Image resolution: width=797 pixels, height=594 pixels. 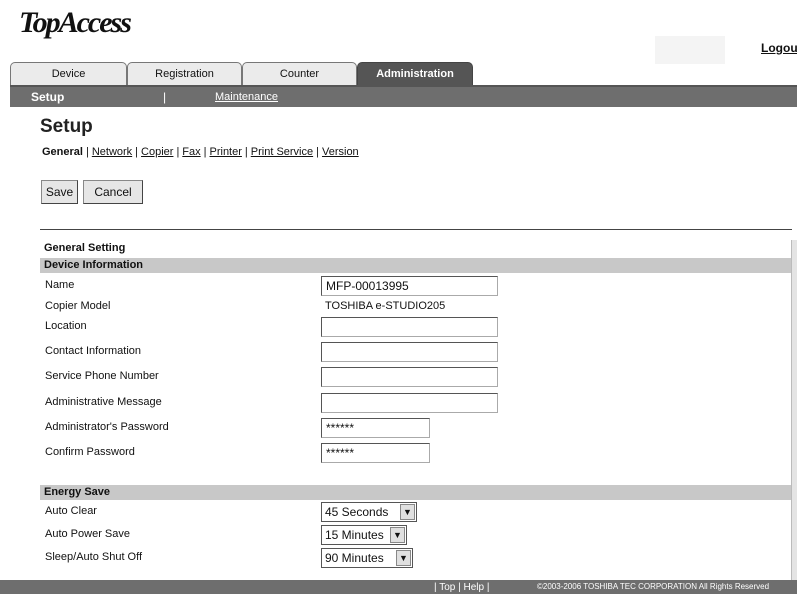 What do you see at coordinates (416, 265) in the screenshot?
I see `device-information-header: Device Information` at bounding box center [416, 265].